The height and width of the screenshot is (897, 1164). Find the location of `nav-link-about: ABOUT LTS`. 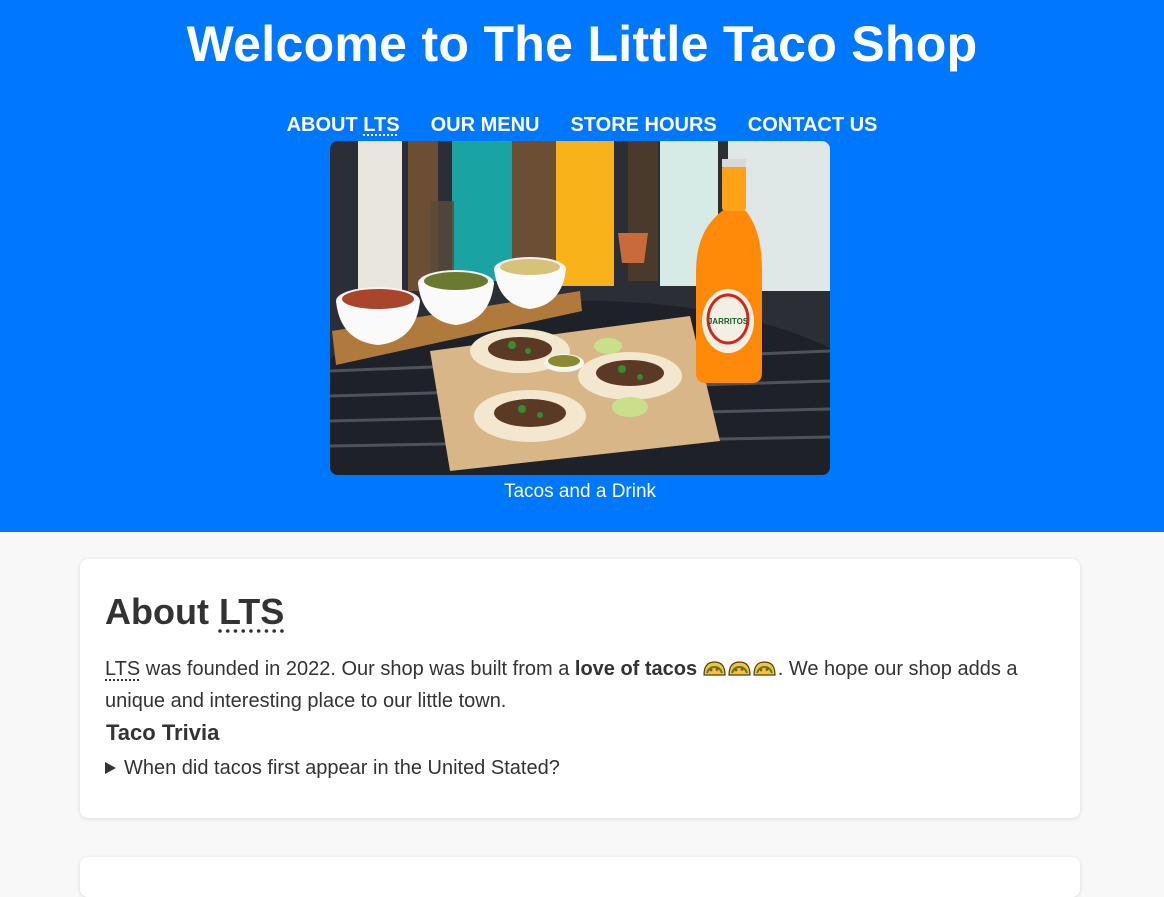

nav-link-about: ABOUT LTS is located at coordinates (343, 125).